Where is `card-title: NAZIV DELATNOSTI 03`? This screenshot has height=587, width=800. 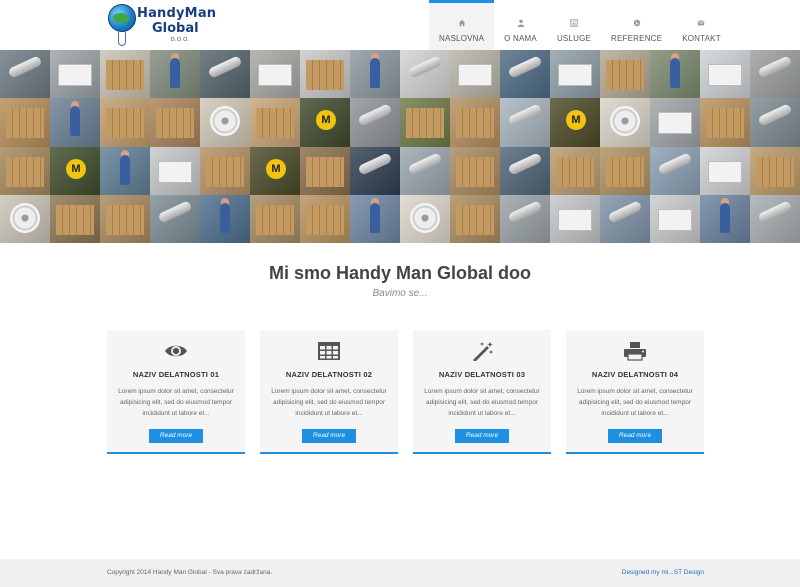 card-title: NAZIV DELATNOSTI 03 is located at coordinates (482, 374).